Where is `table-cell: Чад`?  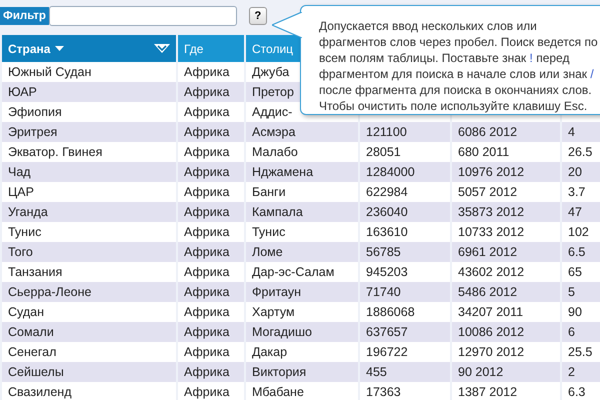
table-cell: Чад is located at coordinates (19, 172).